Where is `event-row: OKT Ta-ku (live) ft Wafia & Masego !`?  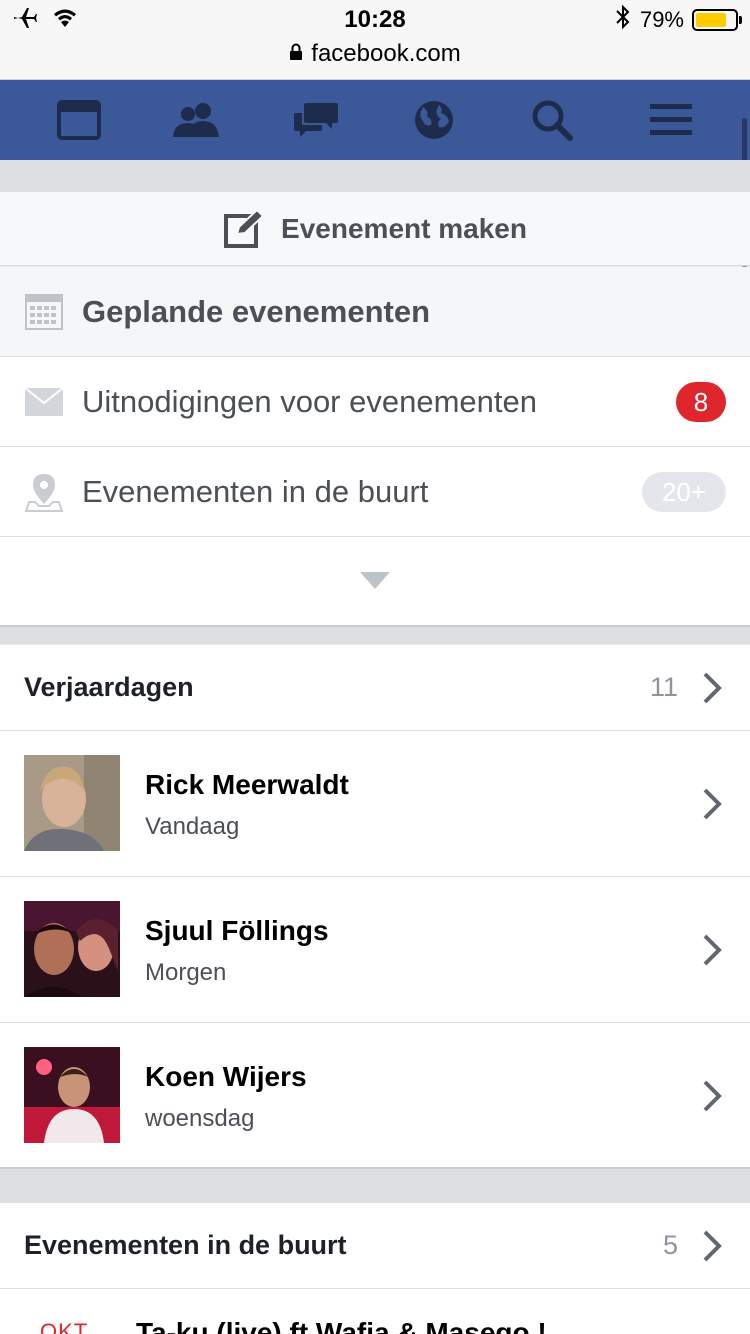 event-row: OKT Ta-ku (live) ft Wafia & Masego ! is located at coordinates (375, 1311).